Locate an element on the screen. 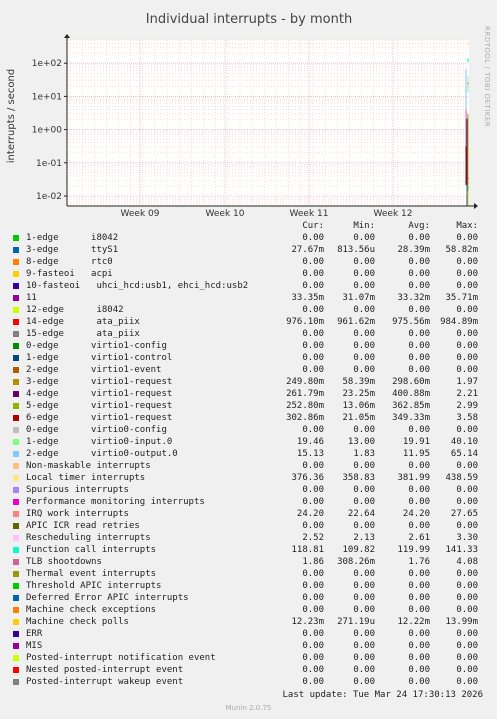  legend-row: 0-edge virtio0-config 0.00 0.00 0.00 0.00 is located at coordinates (248, 430).